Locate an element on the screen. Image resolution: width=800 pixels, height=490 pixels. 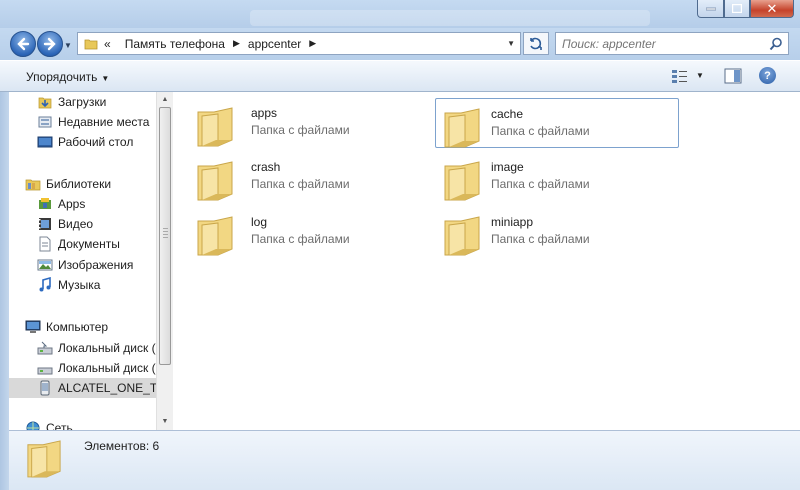
scroll-down-icon: ▼ is located at coordinates (165, 422).